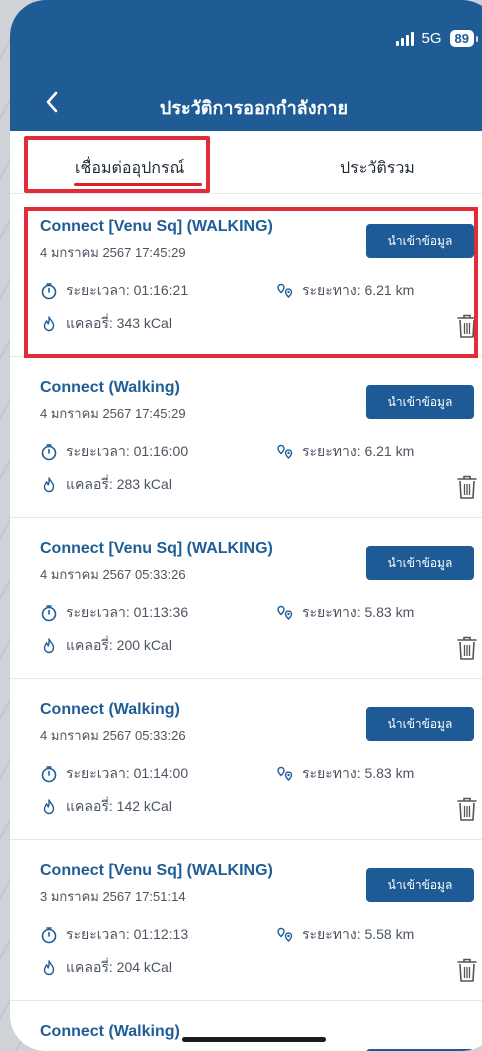 The image size is (482, 1051). Describe the element at coordinates (113, 413) in the screenshot. I see `record-date: 4 มกราคม 2567 17:45:29` at that location.